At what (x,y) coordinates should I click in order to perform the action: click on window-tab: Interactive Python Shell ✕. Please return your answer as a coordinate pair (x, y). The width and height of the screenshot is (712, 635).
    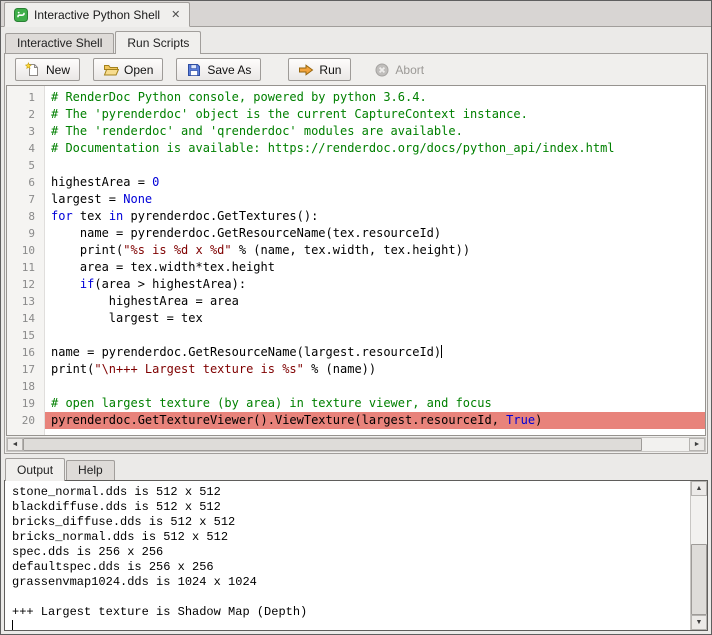
    Looking at the image, I should click on (97, 14).